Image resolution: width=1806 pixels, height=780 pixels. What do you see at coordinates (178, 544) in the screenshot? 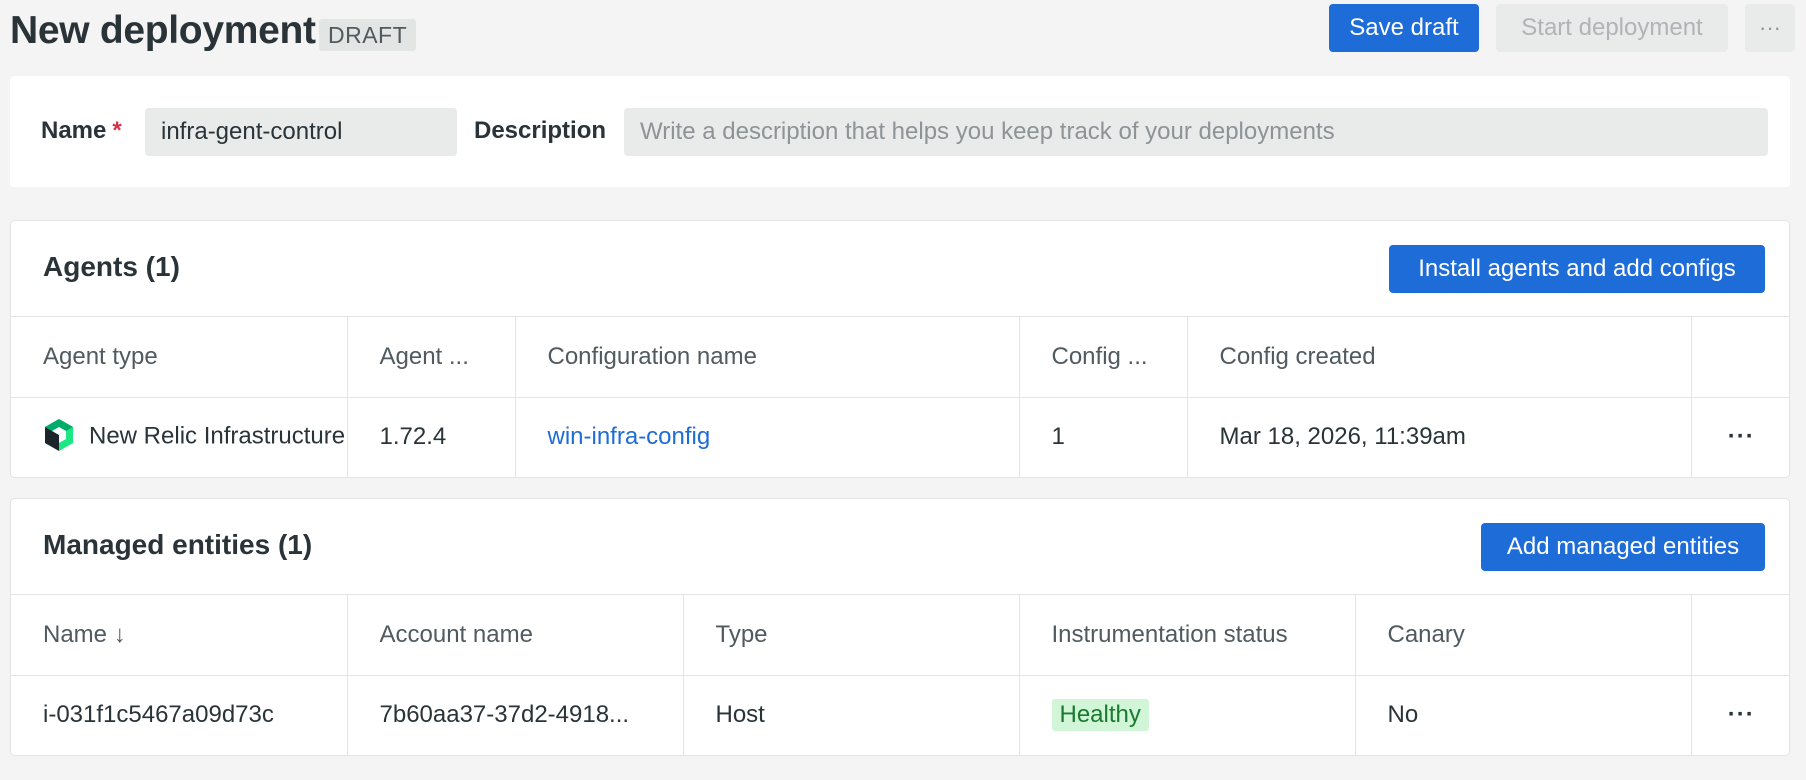
I see `entities-title: Managed entities (1)` at bounding box center [178, 544].